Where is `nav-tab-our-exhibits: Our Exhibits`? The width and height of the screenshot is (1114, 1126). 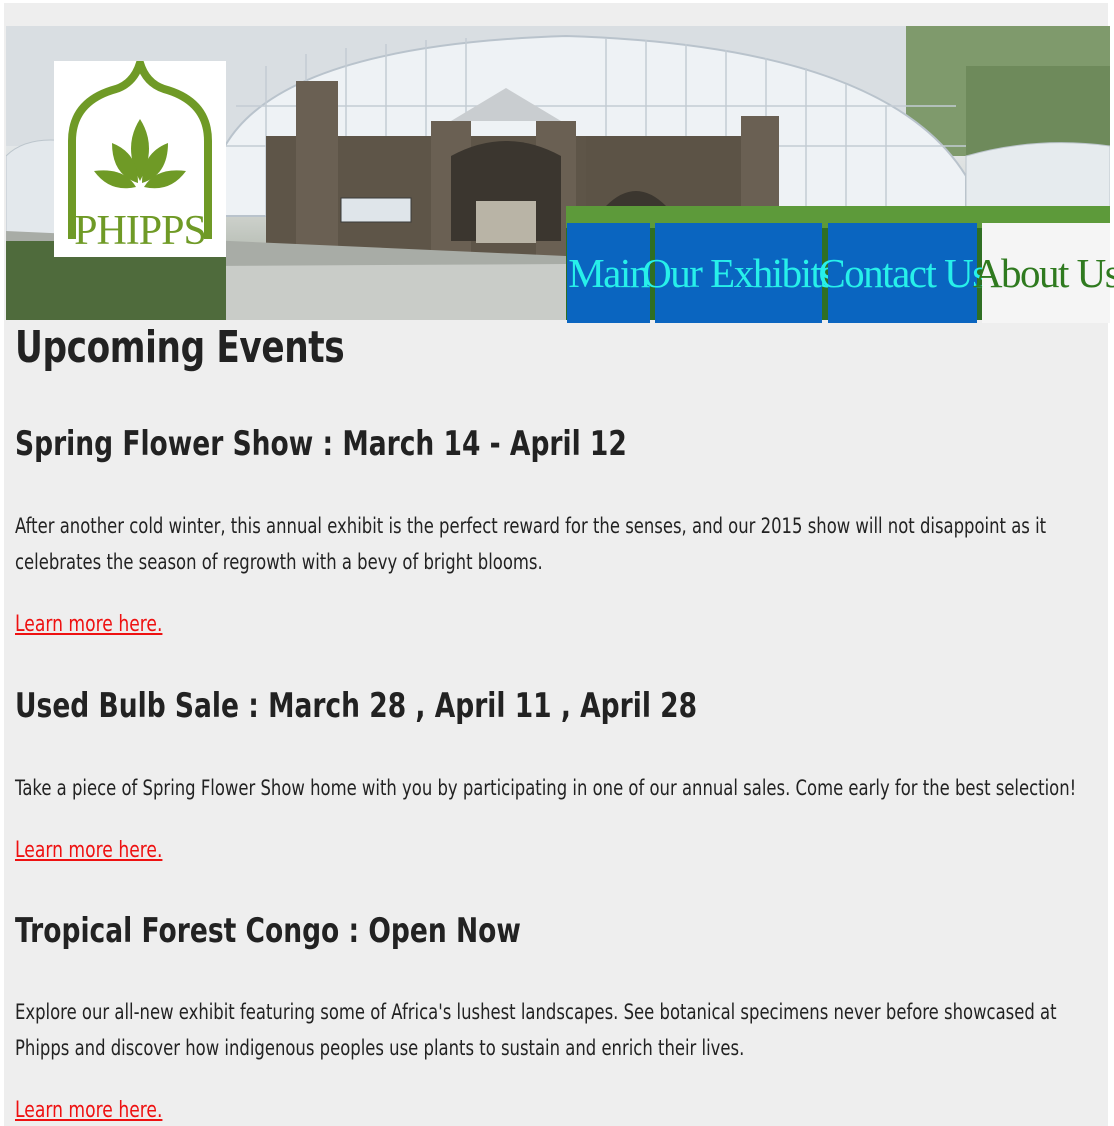
nav-tab-our-exhibits: Our Exhibits is located at coordinates (739, 273).